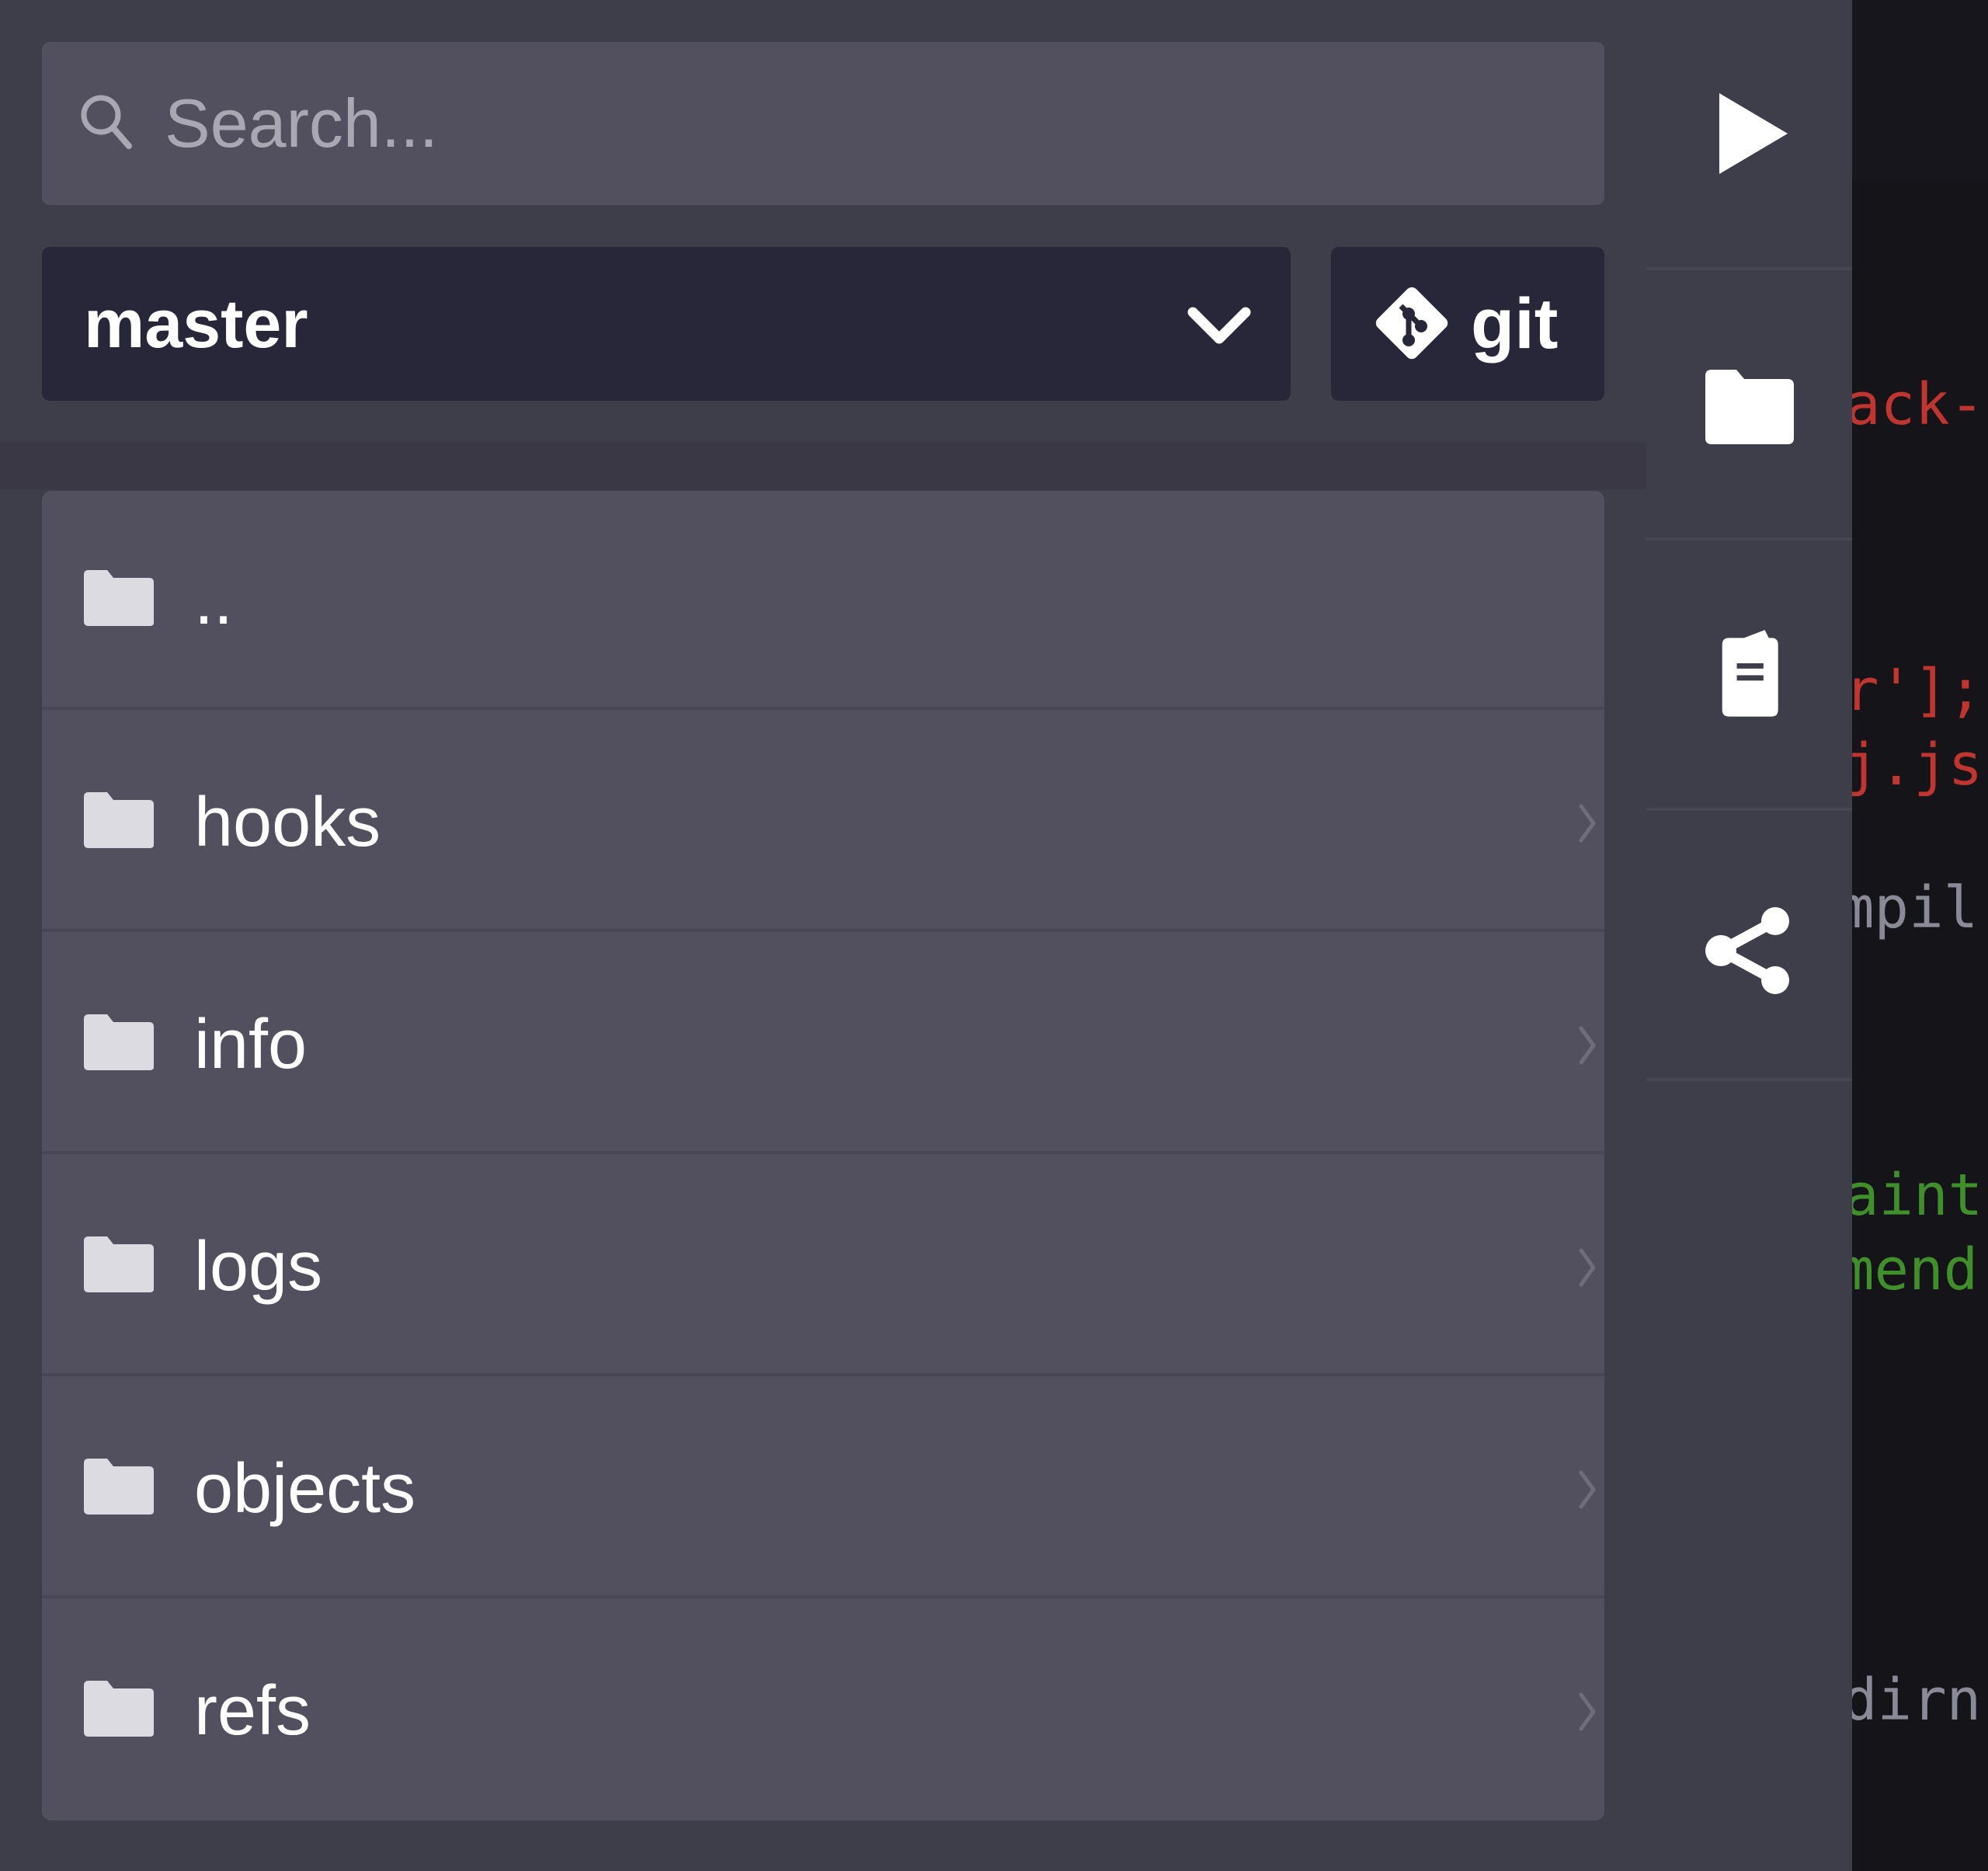 Image resolution: width=1988 pixels, height=1871 pixels. I want to click on file-row-objects: objects, so click(823, 1488).